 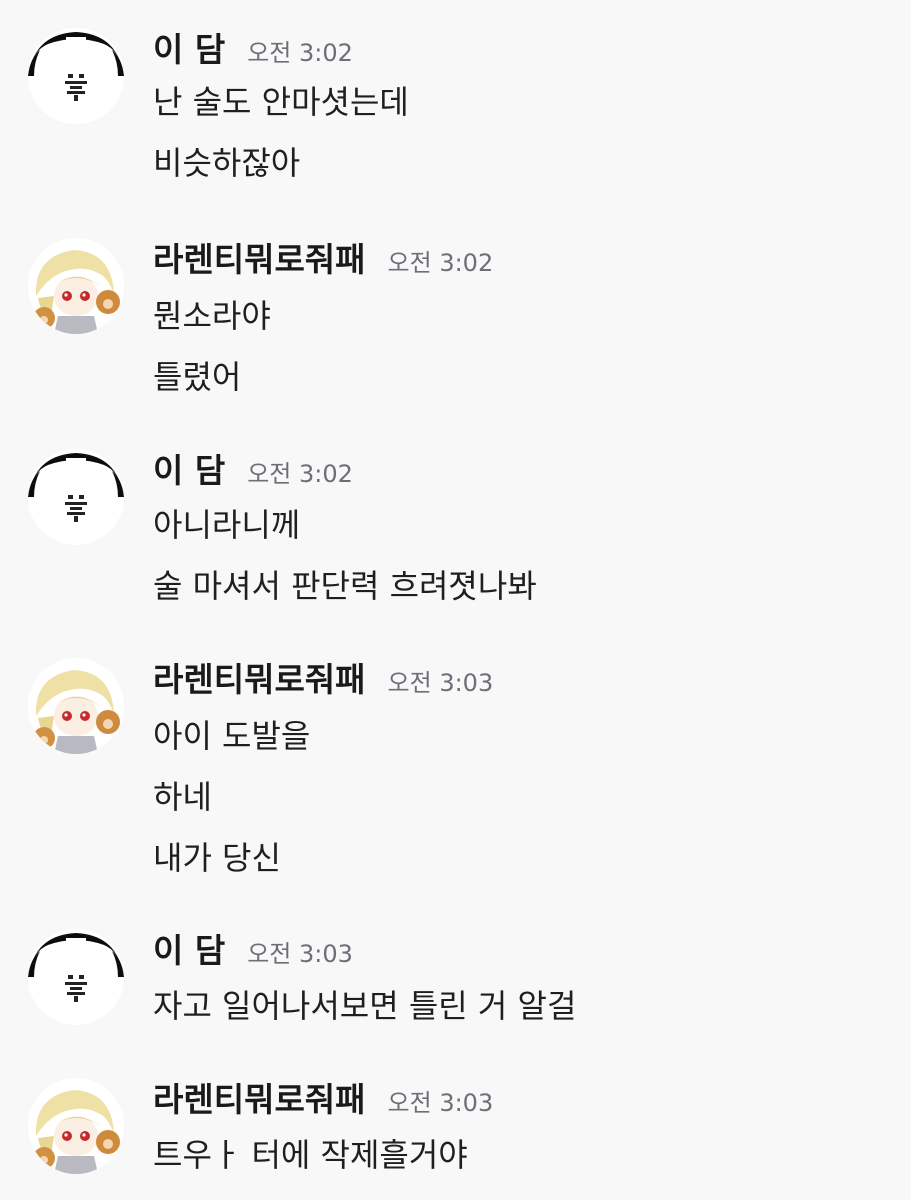 I want to click on message-text: 틀렸어, so click(x=197, y=377).